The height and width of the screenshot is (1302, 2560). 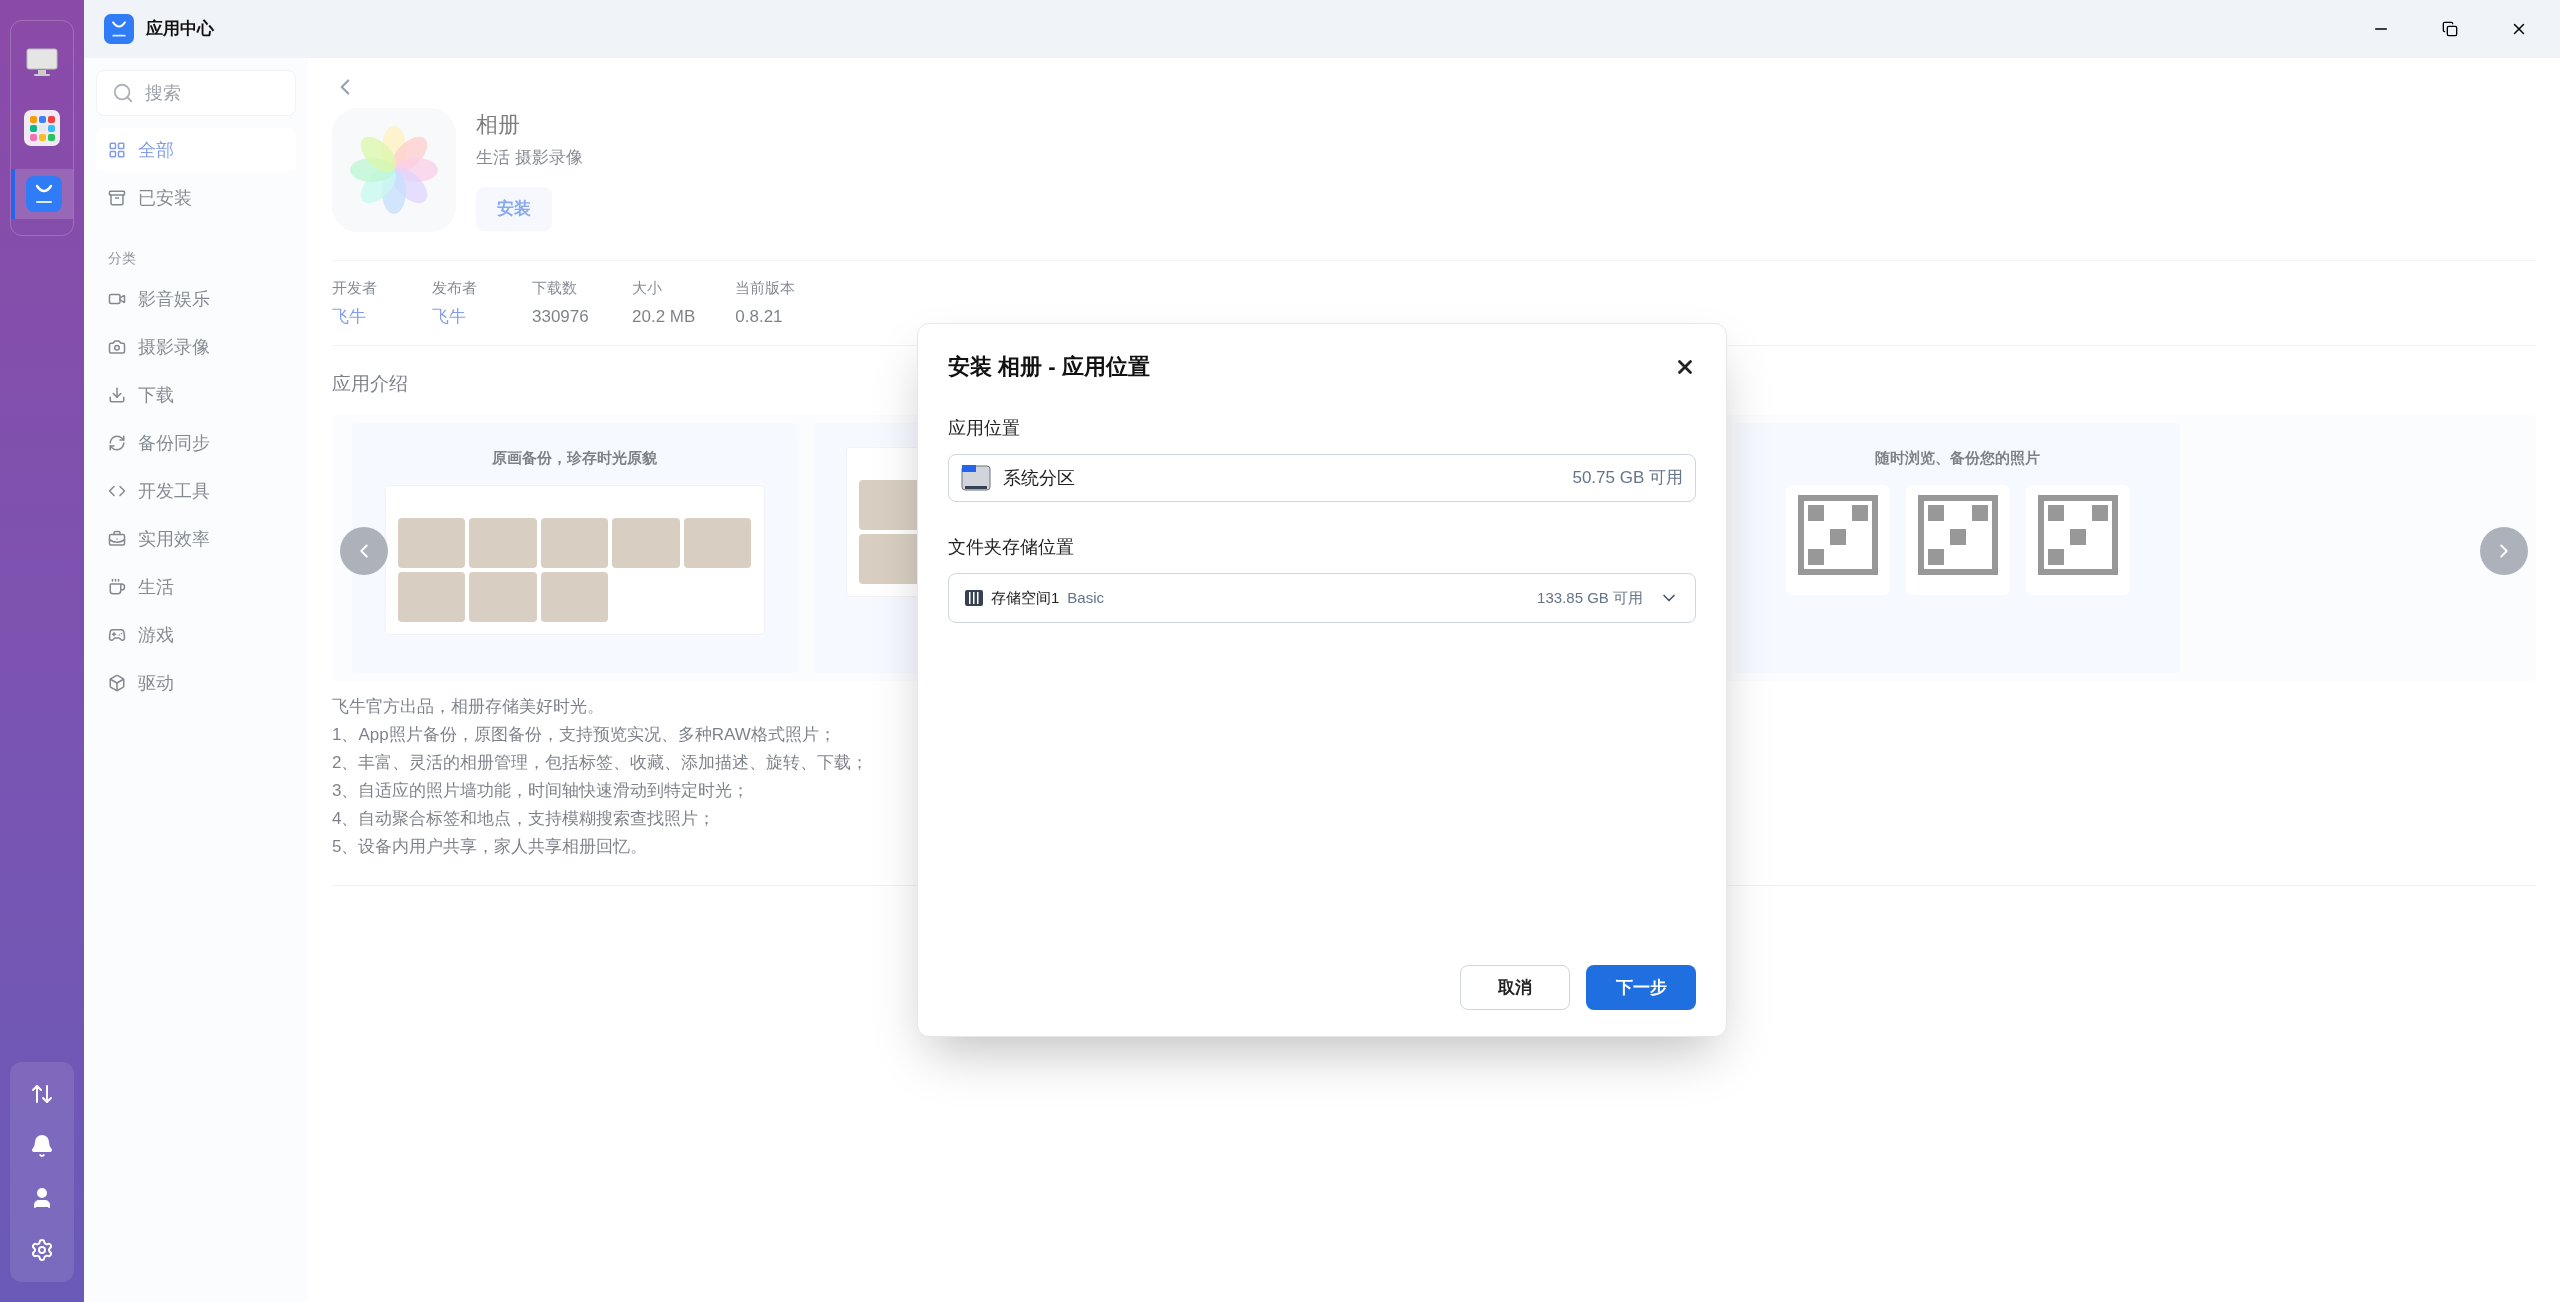 What do you see at coordinates (196, 683) in the screenshot?
I see `sidebar-item: 驱动` at bounding box center [196, 683].